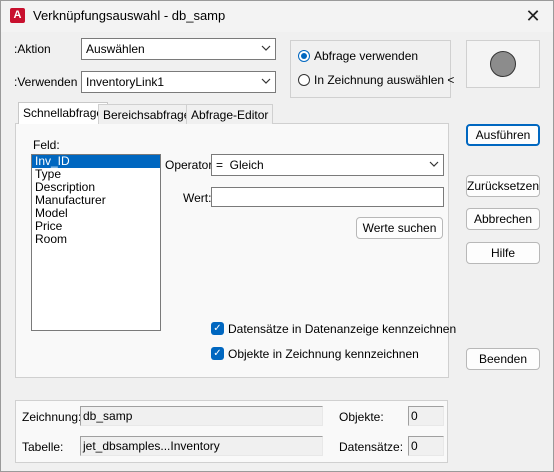  What do you see at coordinates (342, 329) in the screenshot?
I see `check-datensaetze-label: Datensätze in Datenanzeige kennzeichnen` at bounding box center [342, 329].